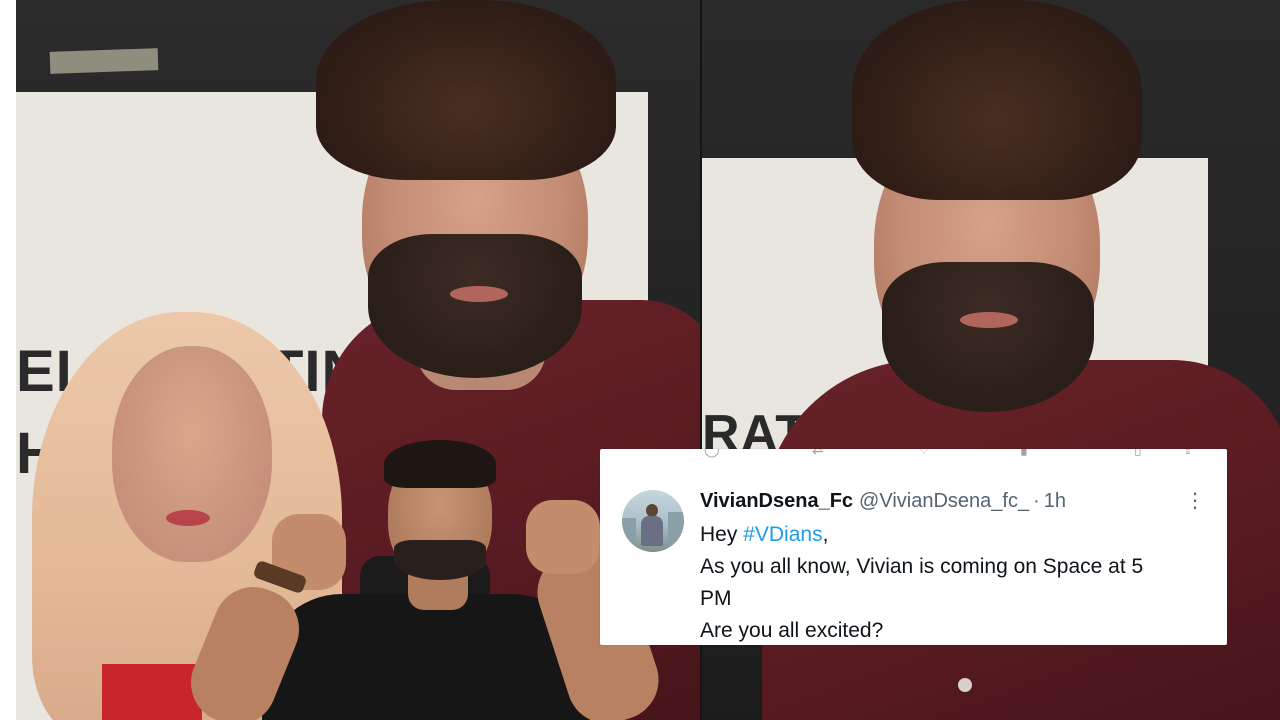  What do you see at coordinates (8, 360) in the screenshot?
I see `left-border` at bounding box center [8, 360].